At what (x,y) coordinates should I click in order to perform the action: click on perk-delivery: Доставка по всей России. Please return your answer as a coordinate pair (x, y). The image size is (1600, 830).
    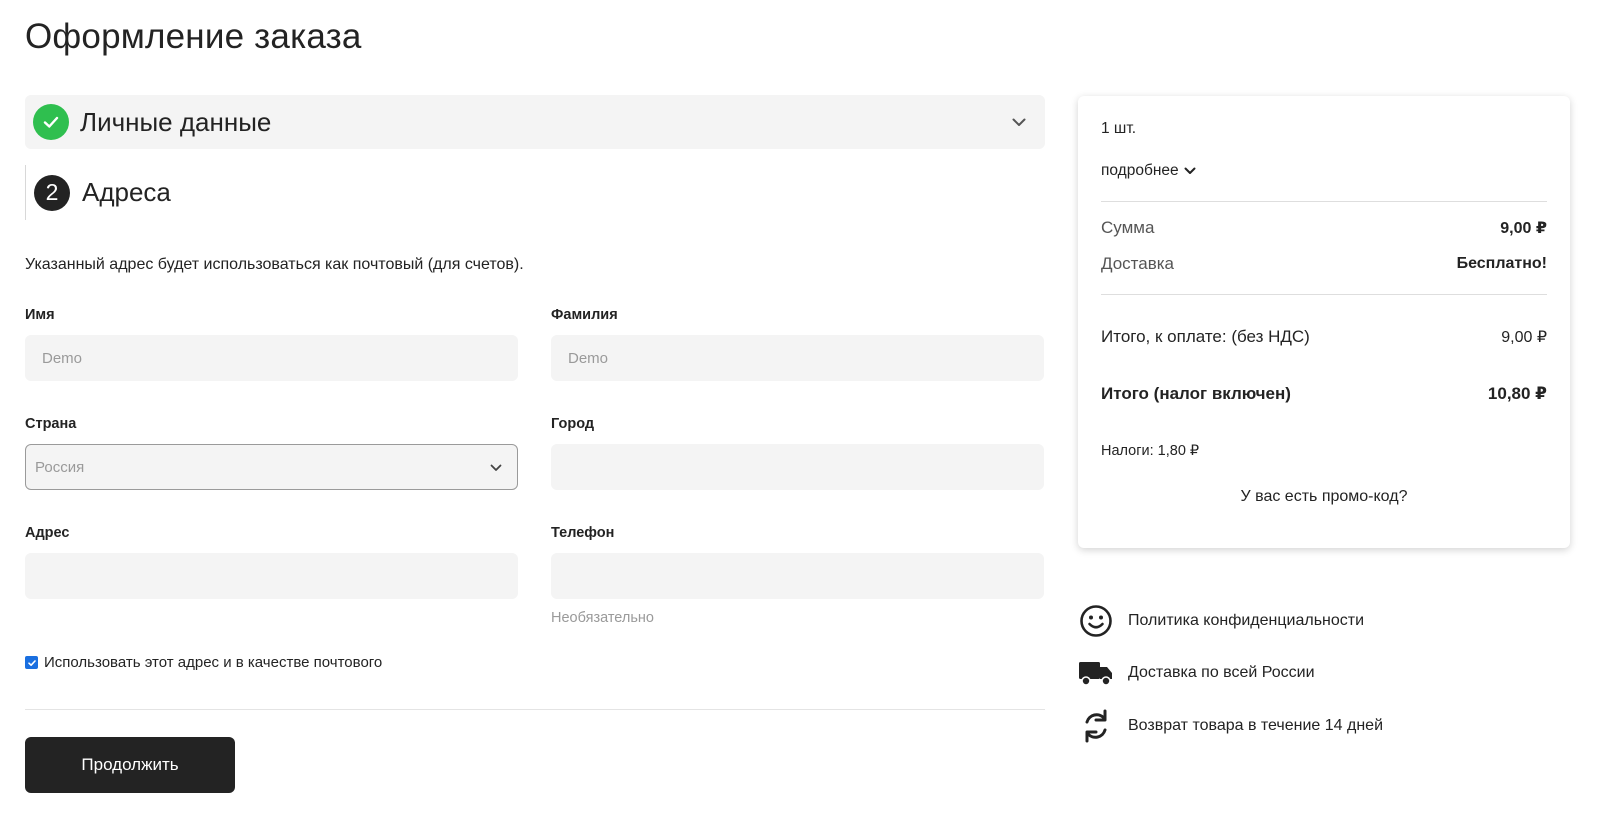
    Looking at the image, I should click on (1196, 673).